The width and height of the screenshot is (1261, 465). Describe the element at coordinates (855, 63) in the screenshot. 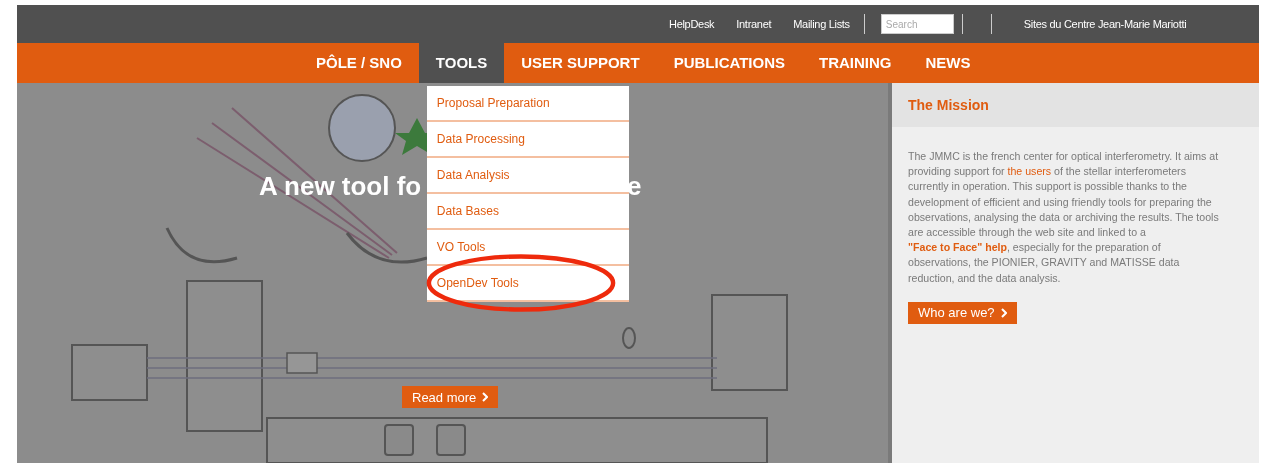

I see `nav-tab: TRAINING` at that location.